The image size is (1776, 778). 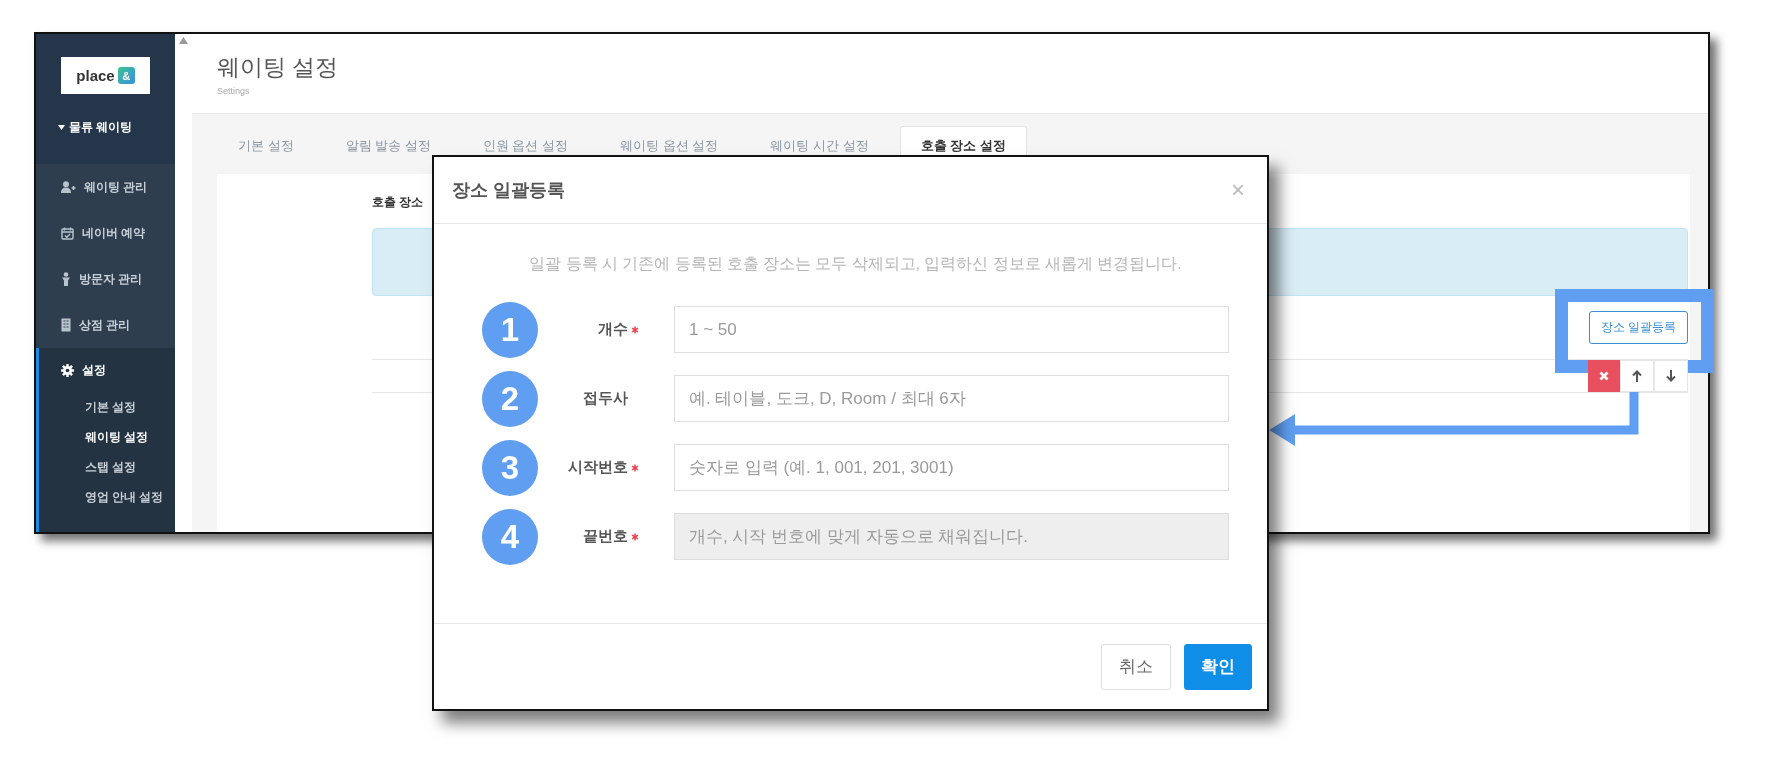 I want to click on cancel-button: 취소, so click(x=1136, y=666).